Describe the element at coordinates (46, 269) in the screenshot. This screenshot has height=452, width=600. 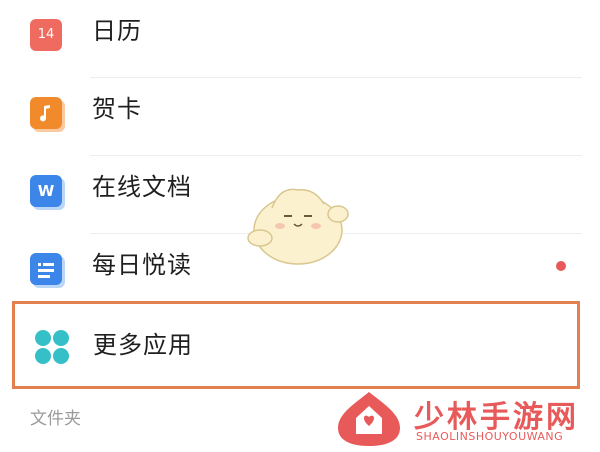
I see `reading-doc-icon` at that location.